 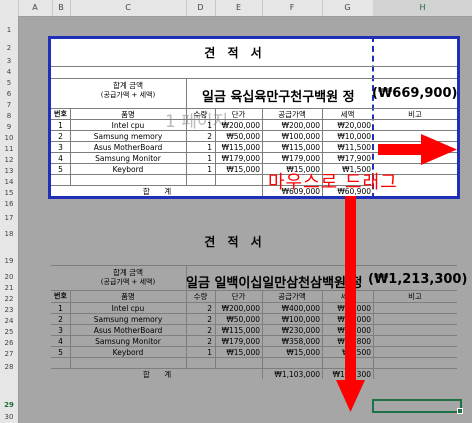 What do you see at coordinates (333, 182) in the screenshot?
I see `drag-annotation-text: 마우스로 드래그` at bounding box center [333, 182].